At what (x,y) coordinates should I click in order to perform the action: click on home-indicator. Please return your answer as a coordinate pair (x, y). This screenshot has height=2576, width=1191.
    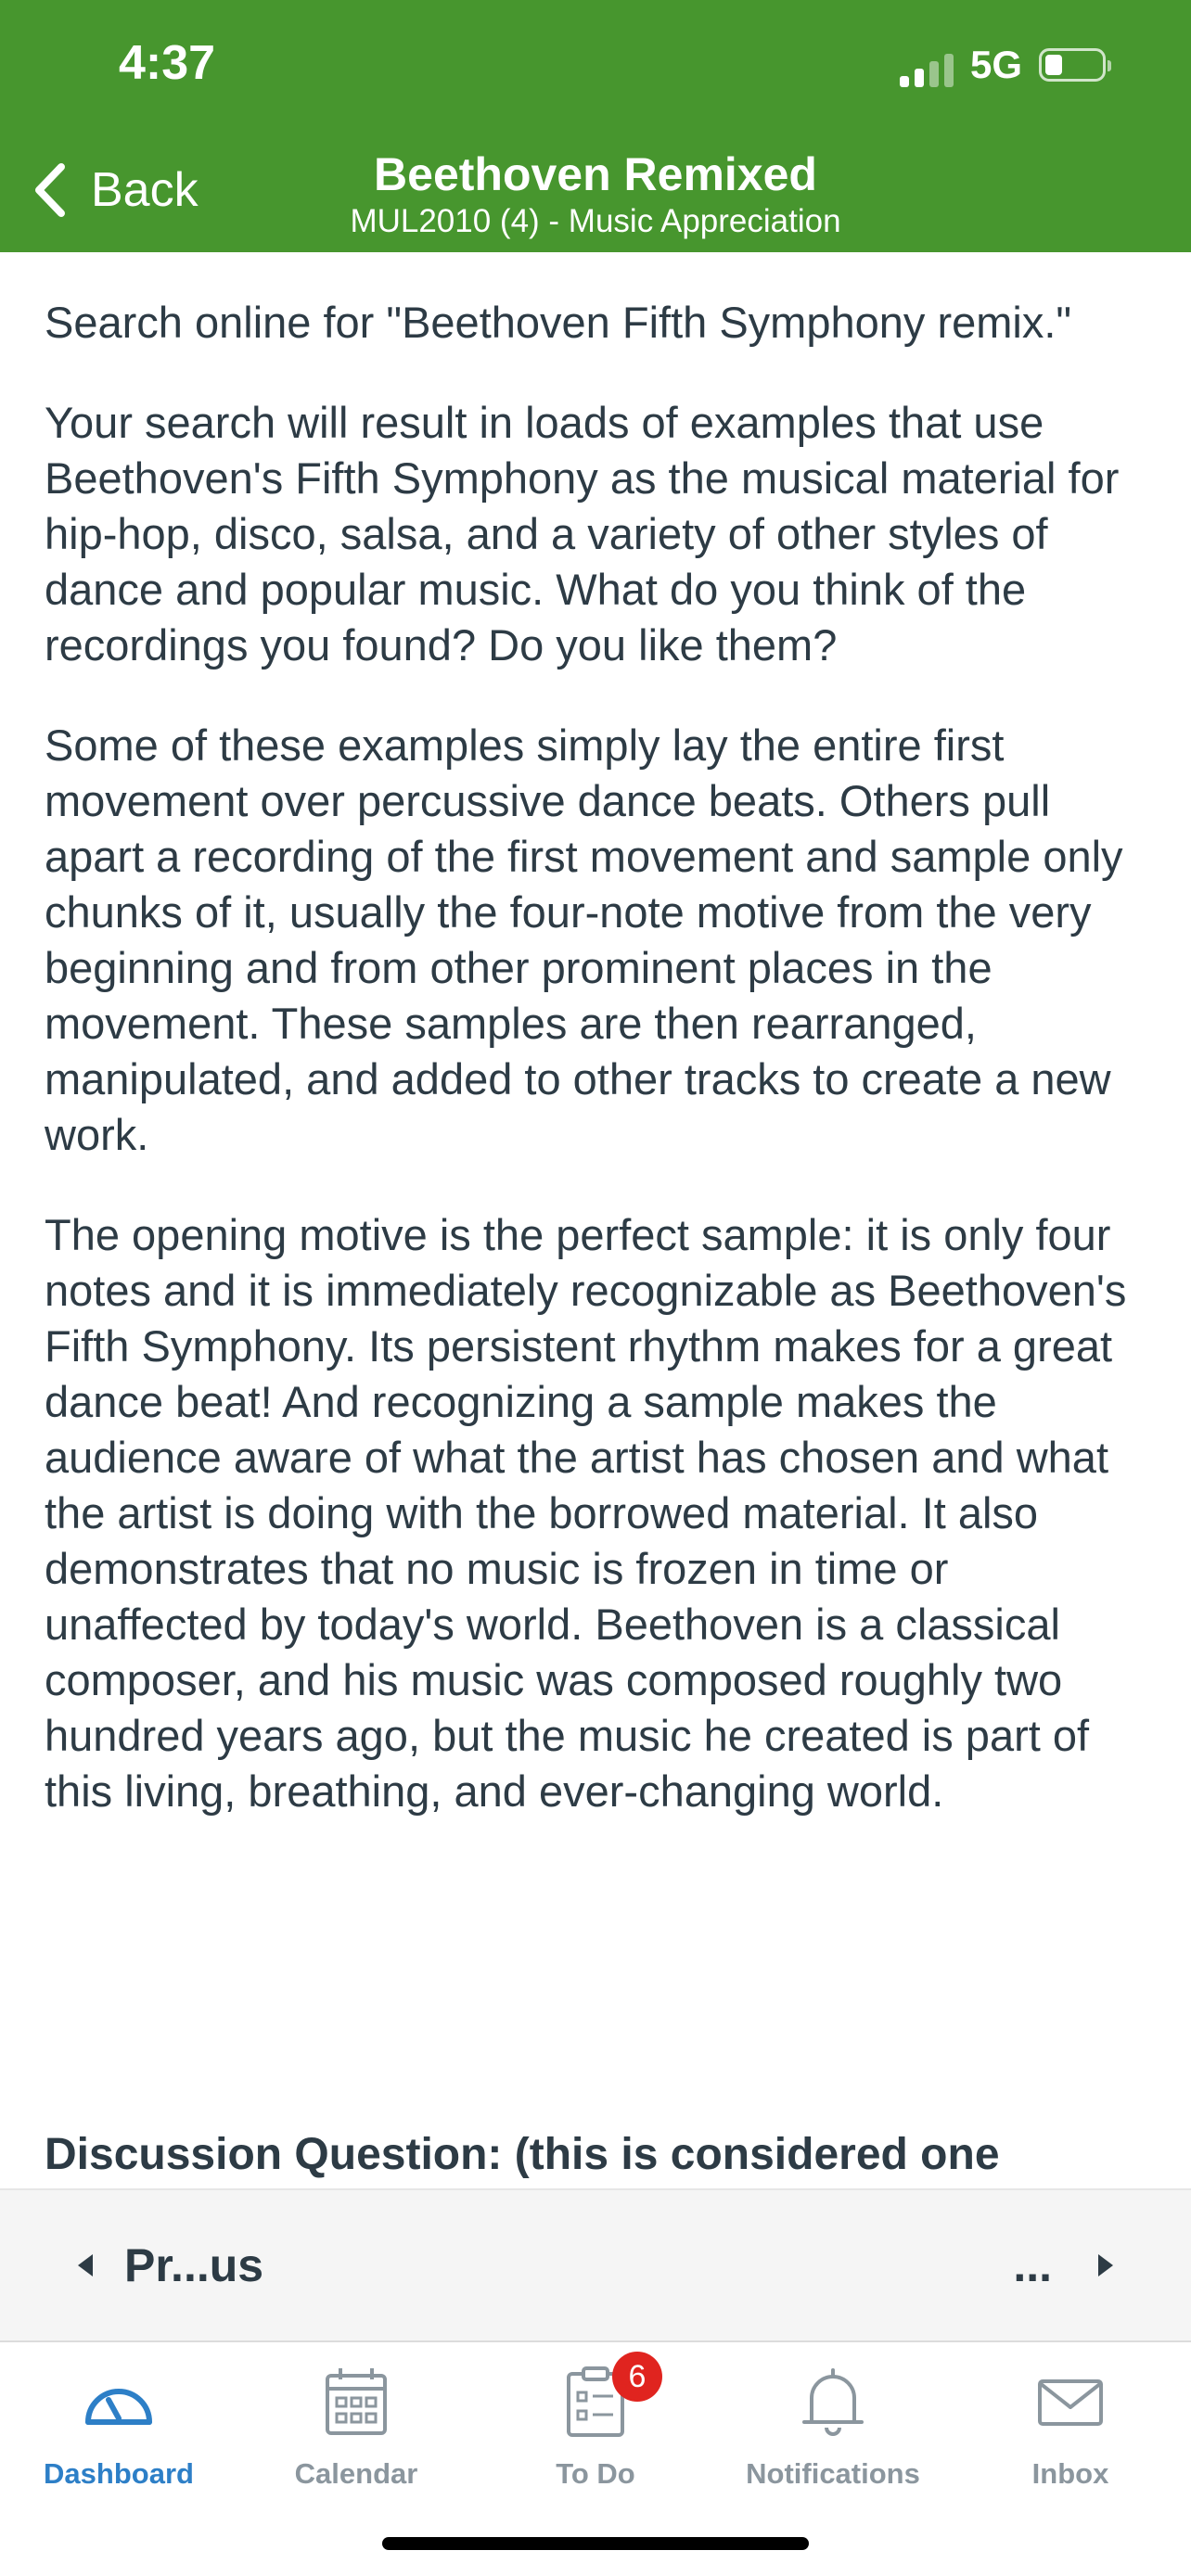
    Looking at the image, I should click on (595, 2543).